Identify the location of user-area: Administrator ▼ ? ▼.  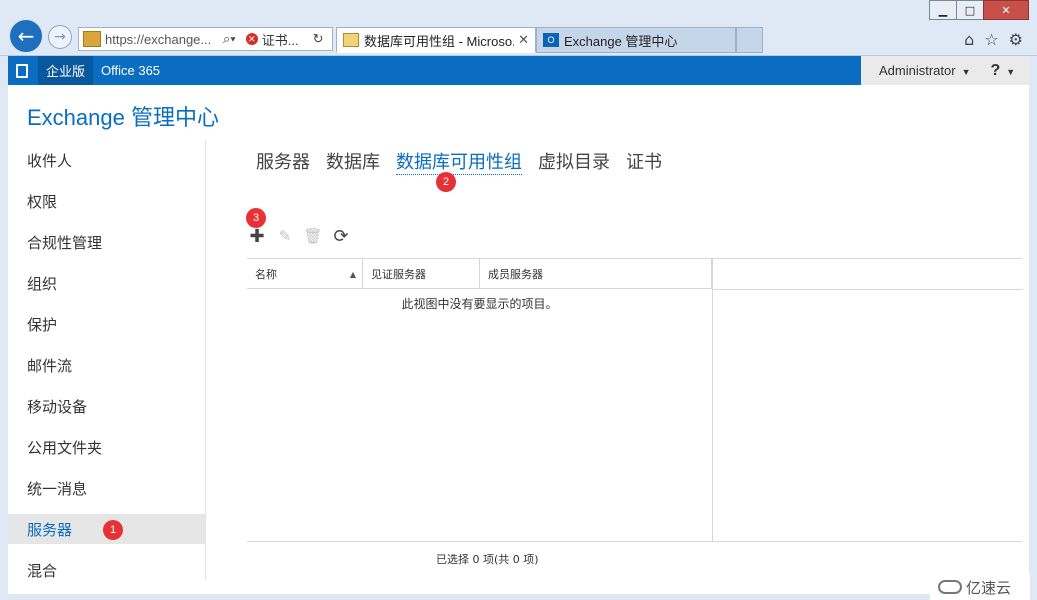
(945, 70).